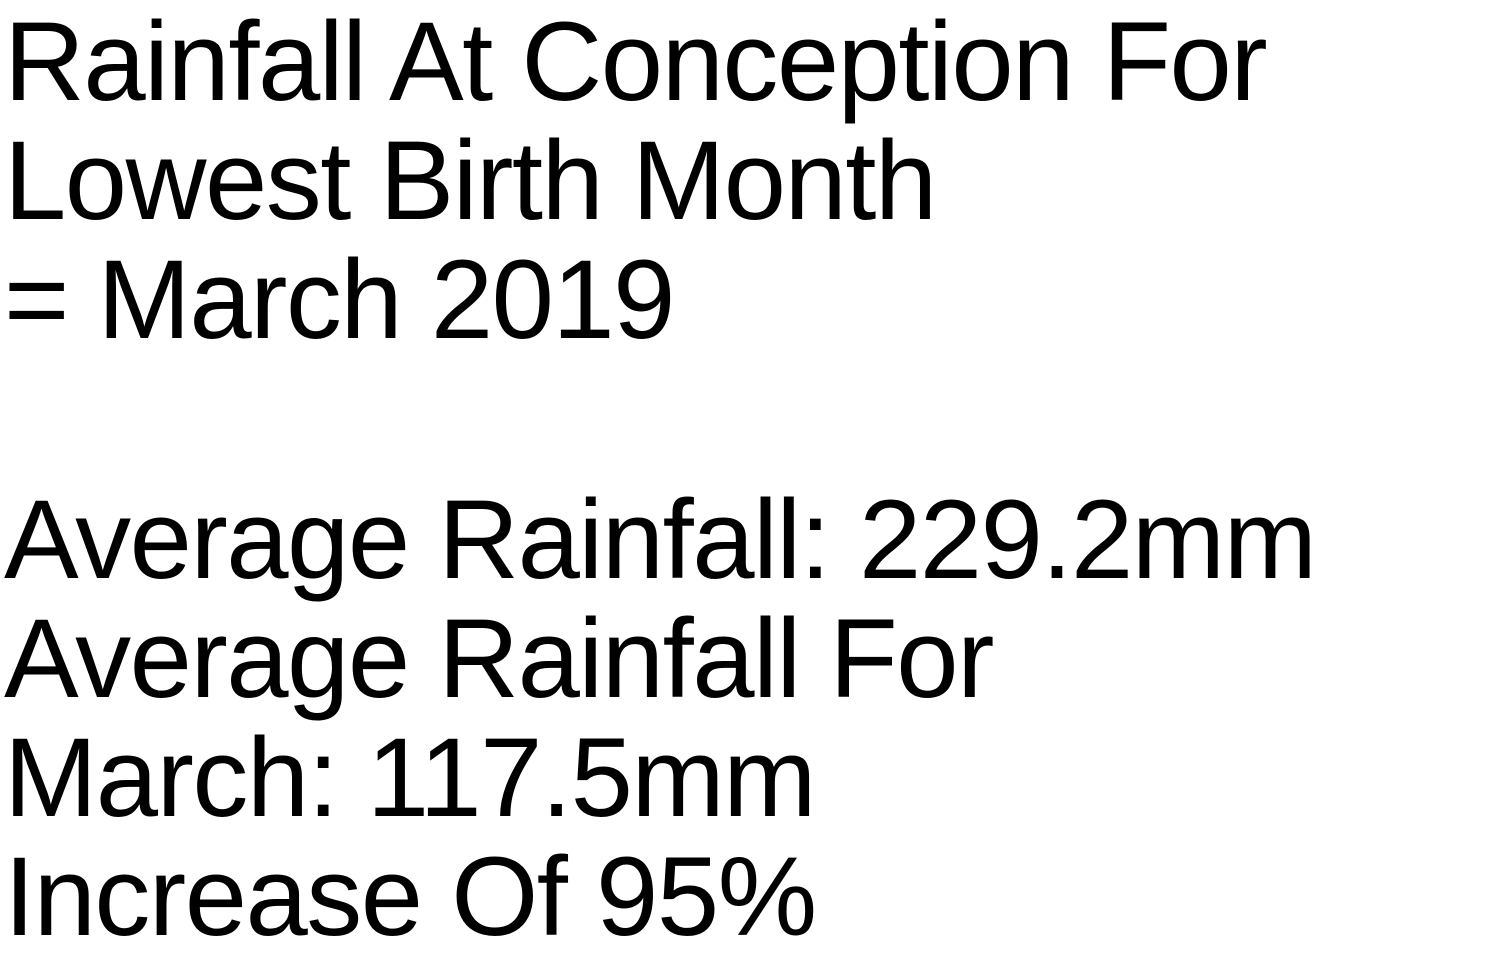 This screenshot has height=973, width=1498. What do you see at coordinates (636, 62) in the screenshot?
I see `heading-line-1: Rainfall At Conception For` at bounding box center [636, 62].